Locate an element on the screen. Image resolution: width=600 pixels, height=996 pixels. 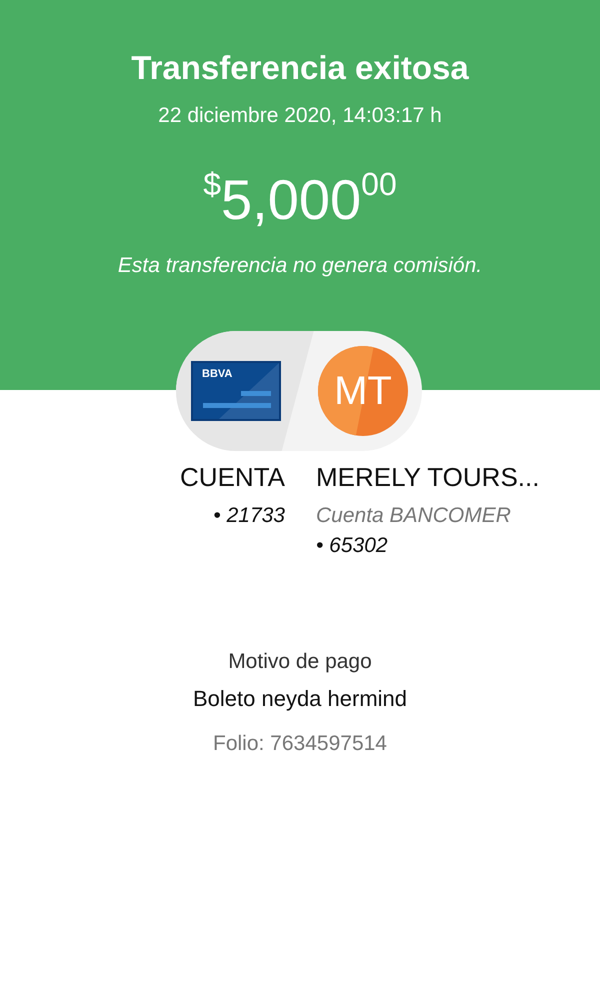
origin-account: • 21733 is located at coordinates (249, 516).